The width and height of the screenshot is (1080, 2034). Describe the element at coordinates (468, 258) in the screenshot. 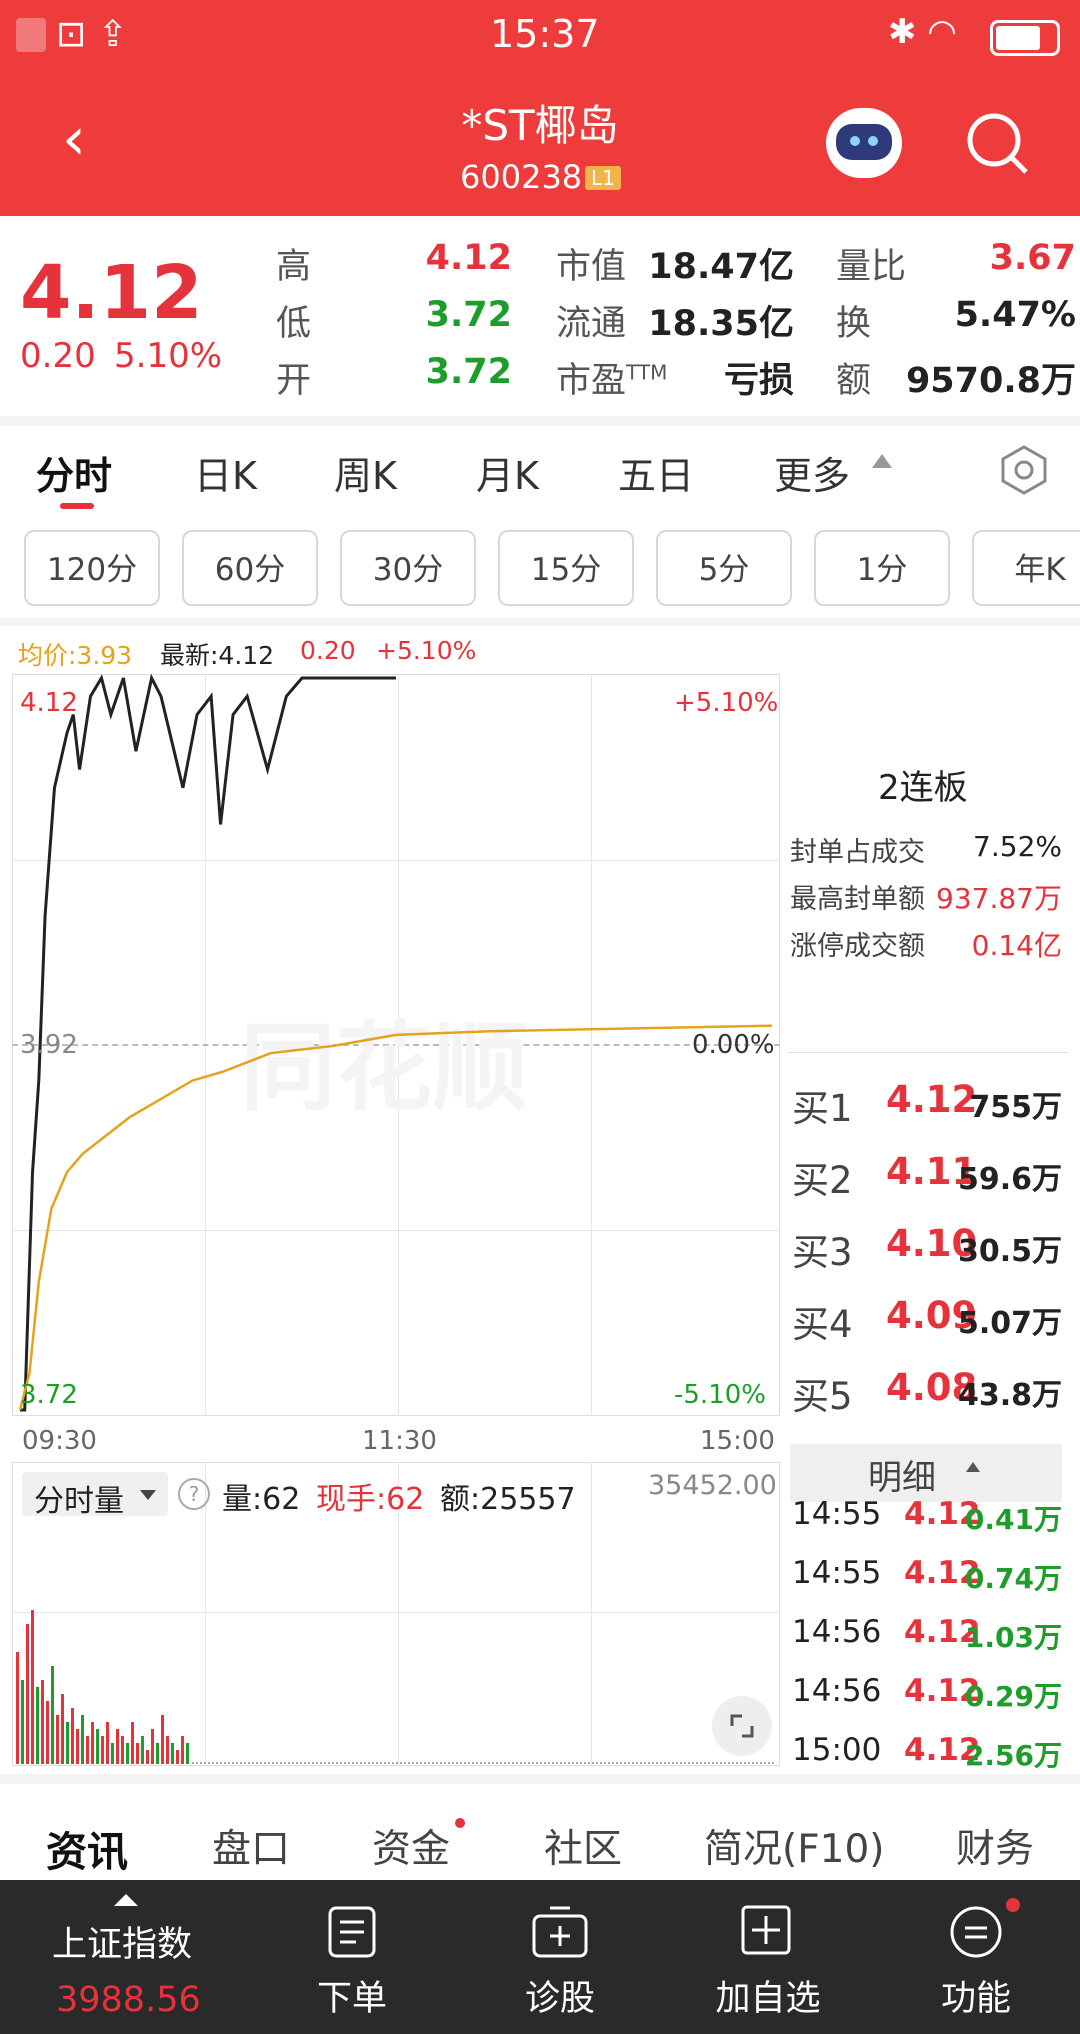

I see `quote-value: 4.12` at that location.